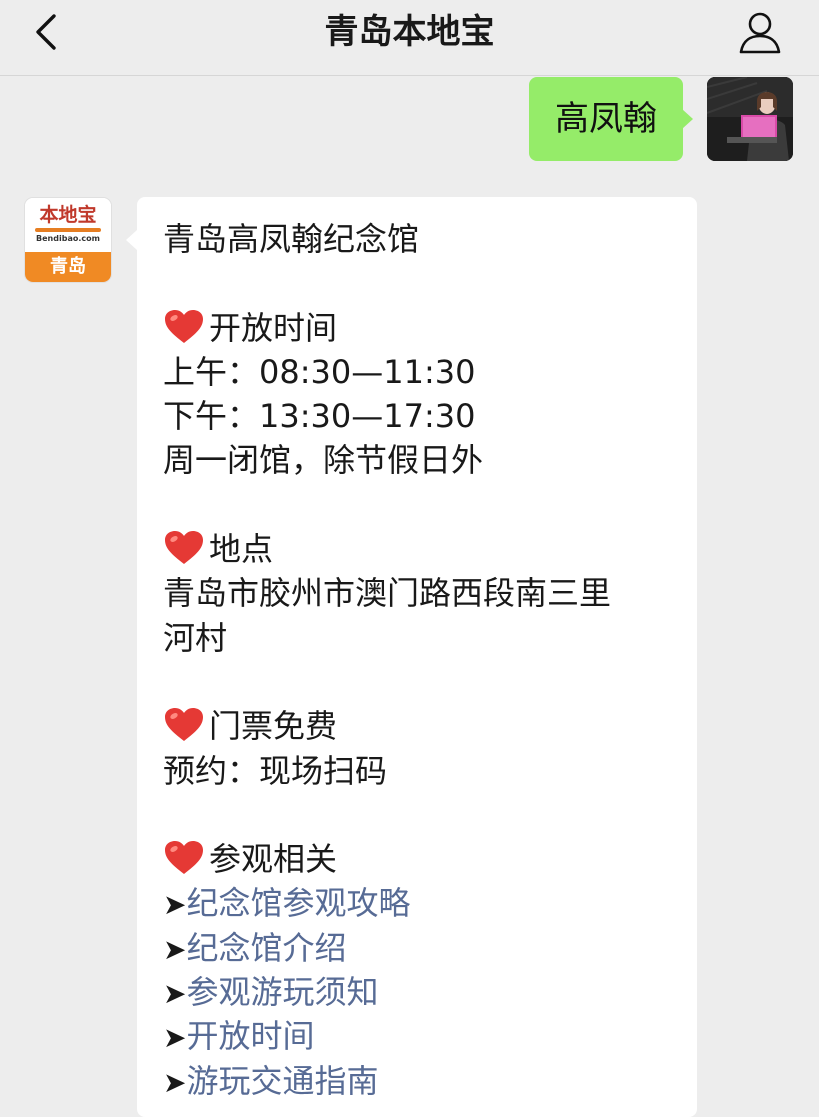  I want to click on outgoing-message-bubble: 高凤翰, so click(606, 119).